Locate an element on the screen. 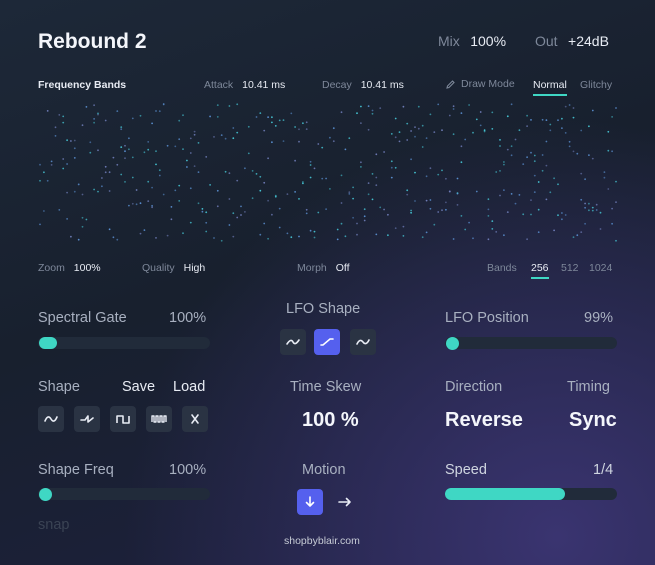 The image size is (655, 565). mode-normal-tab: Normal is located at coordinates (550, 87).